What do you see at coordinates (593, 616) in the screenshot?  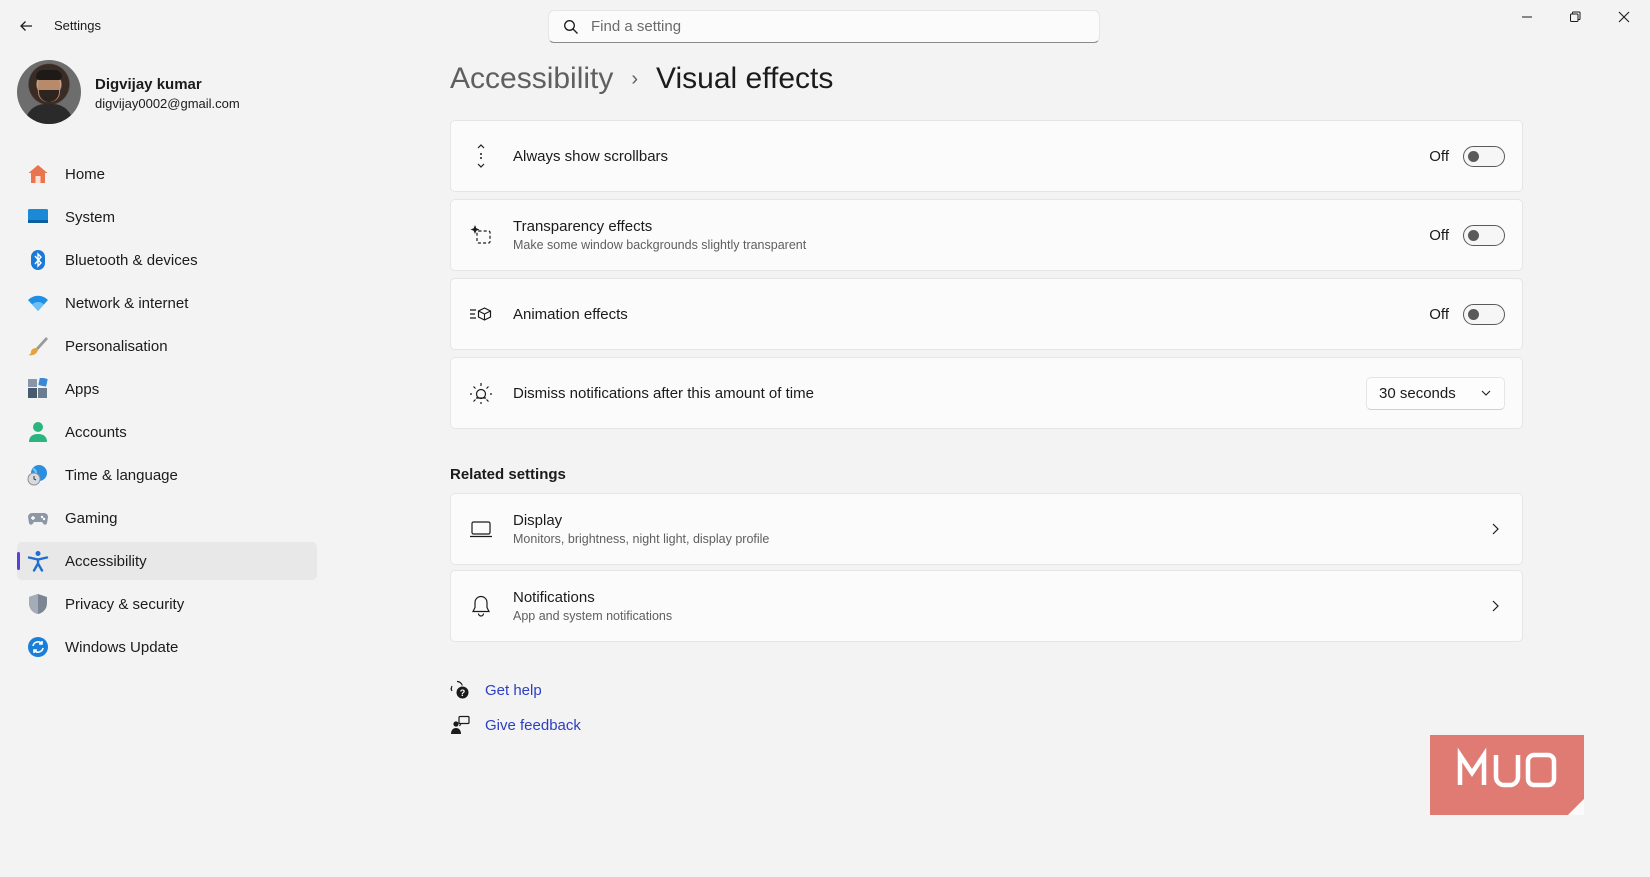 I see `related-description: App and system notifications` at bounding box center [593, 616].